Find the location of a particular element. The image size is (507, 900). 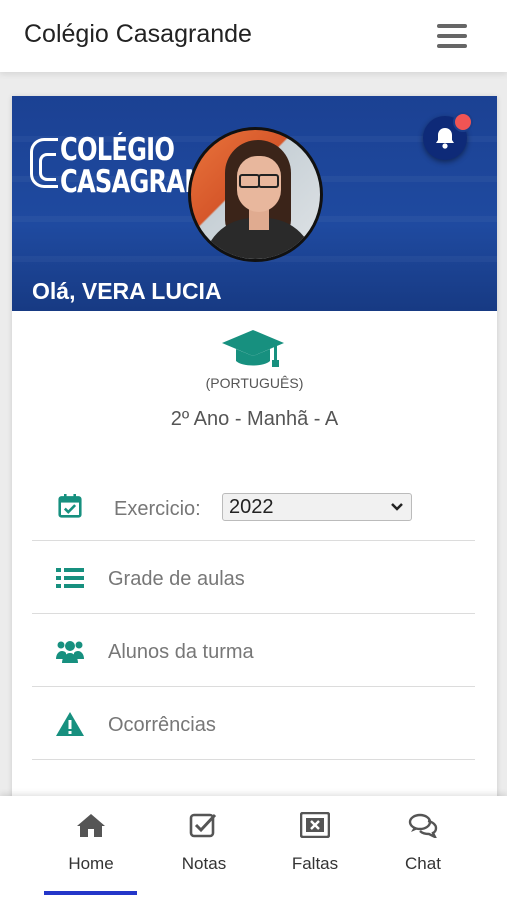

app-title: Colégio Casagrande is located at coordinates (138, 34).